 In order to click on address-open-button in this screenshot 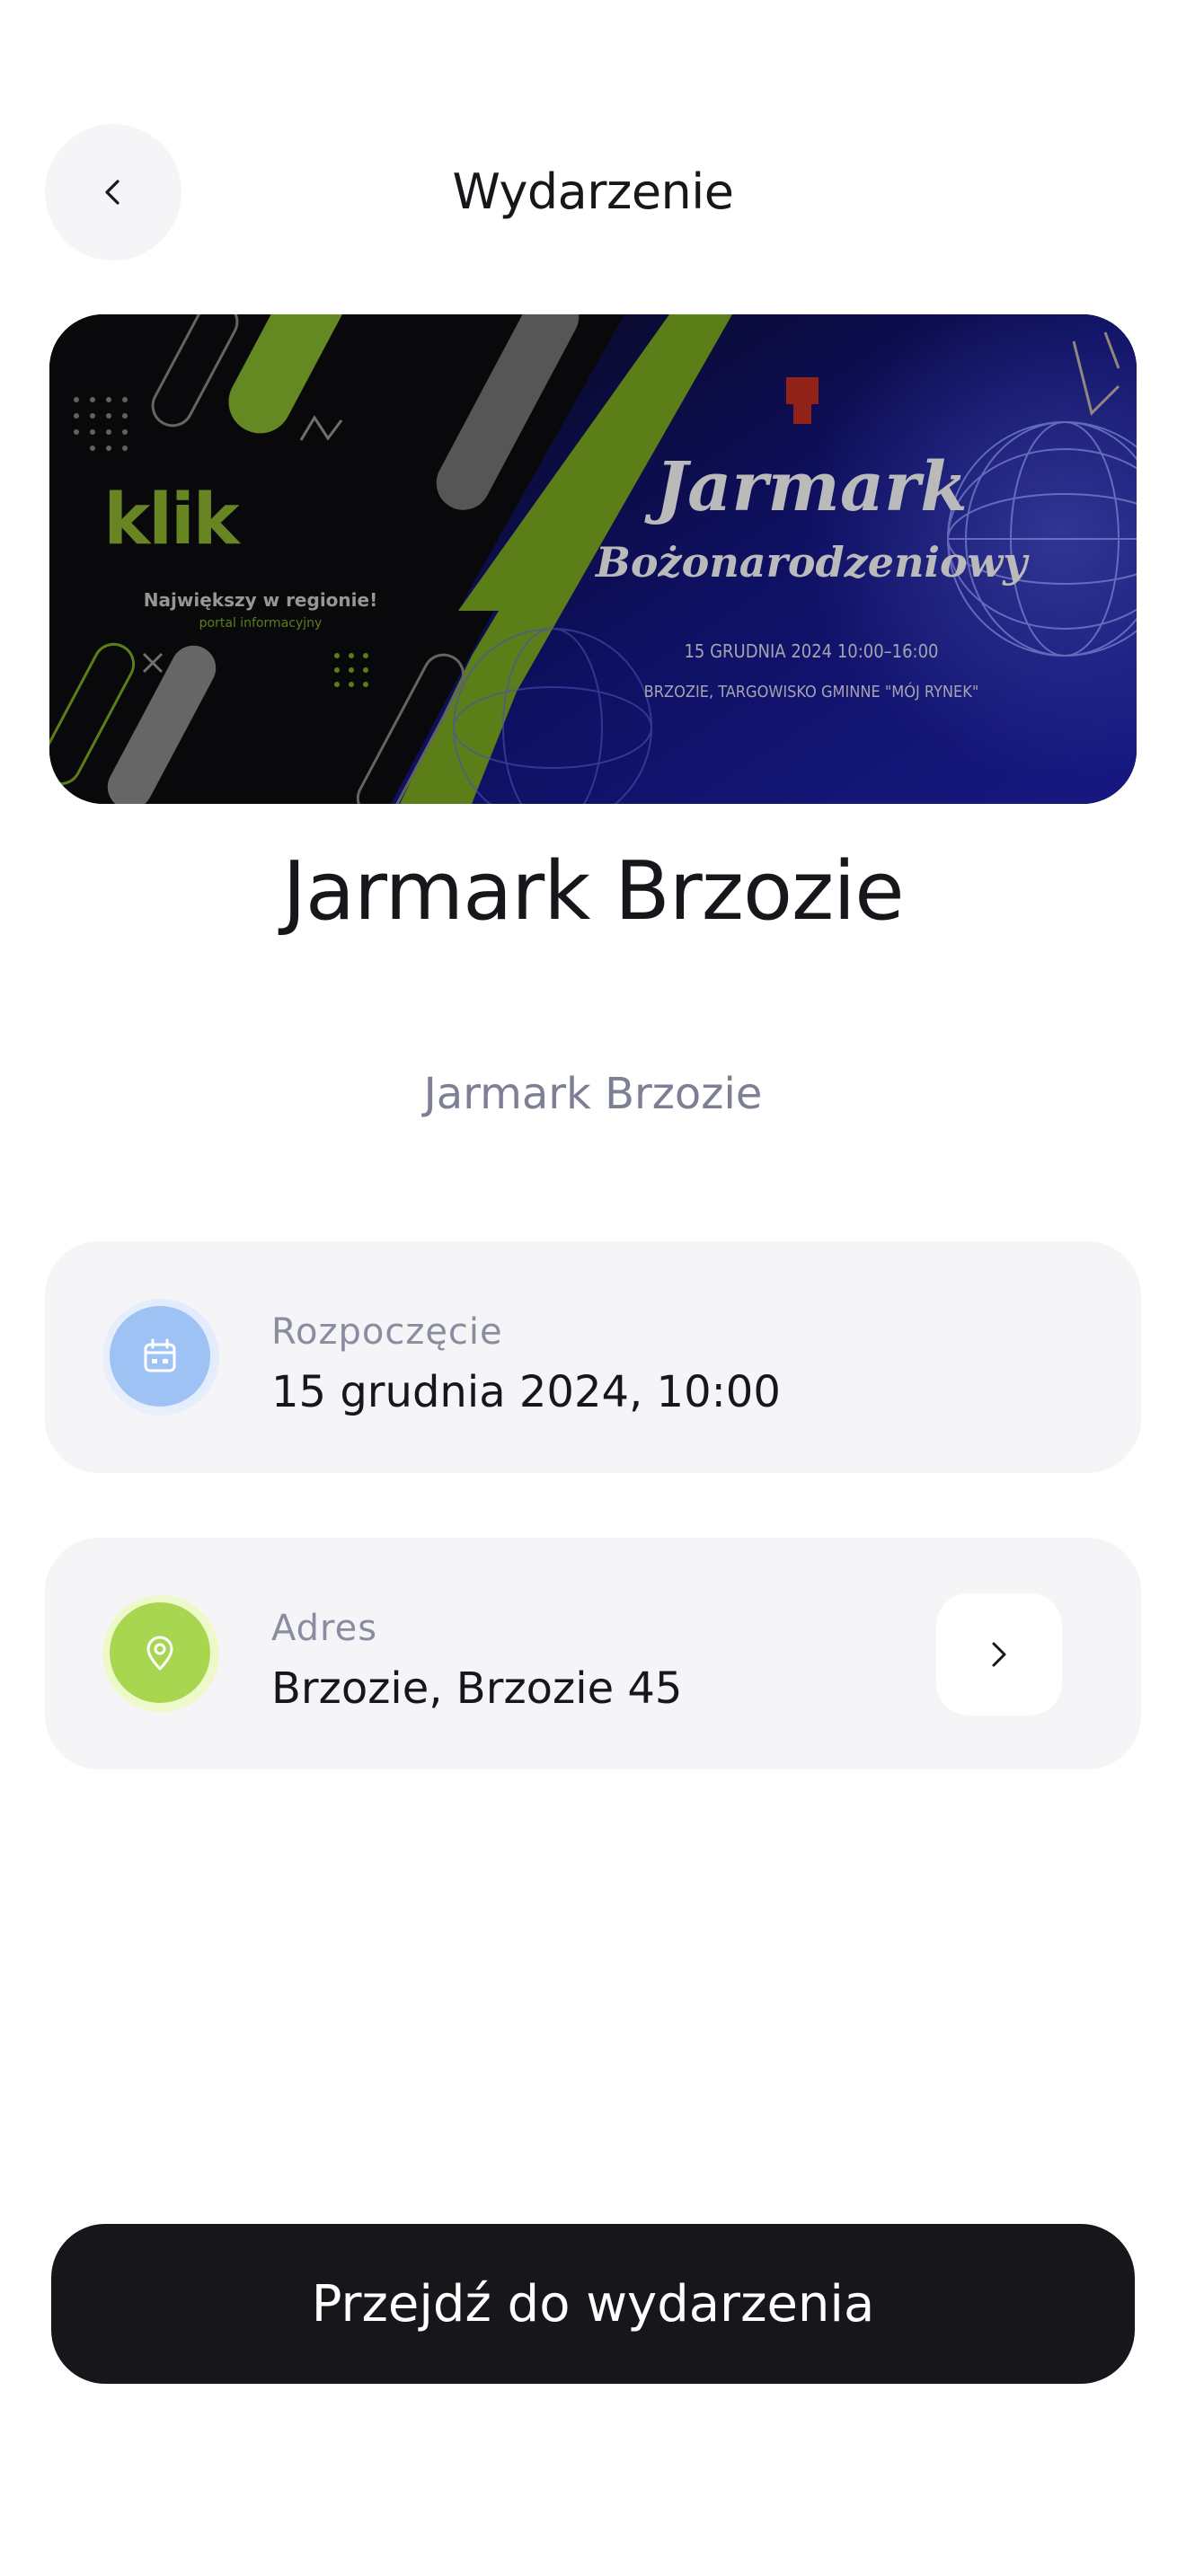, I will do `click(999, 1654)`.